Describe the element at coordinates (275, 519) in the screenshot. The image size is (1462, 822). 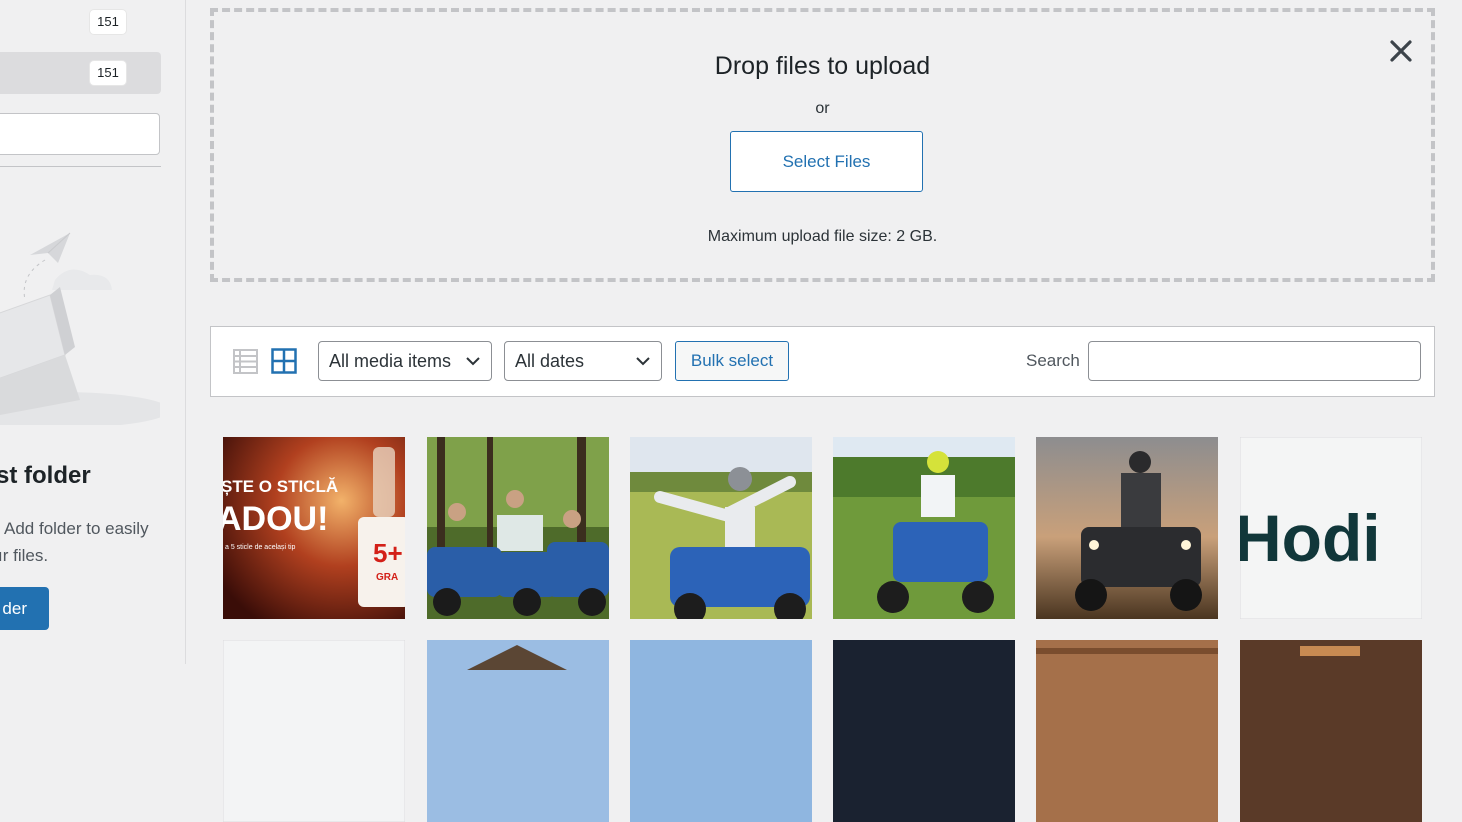
I see `promo-line2: ADOU!` at that location.